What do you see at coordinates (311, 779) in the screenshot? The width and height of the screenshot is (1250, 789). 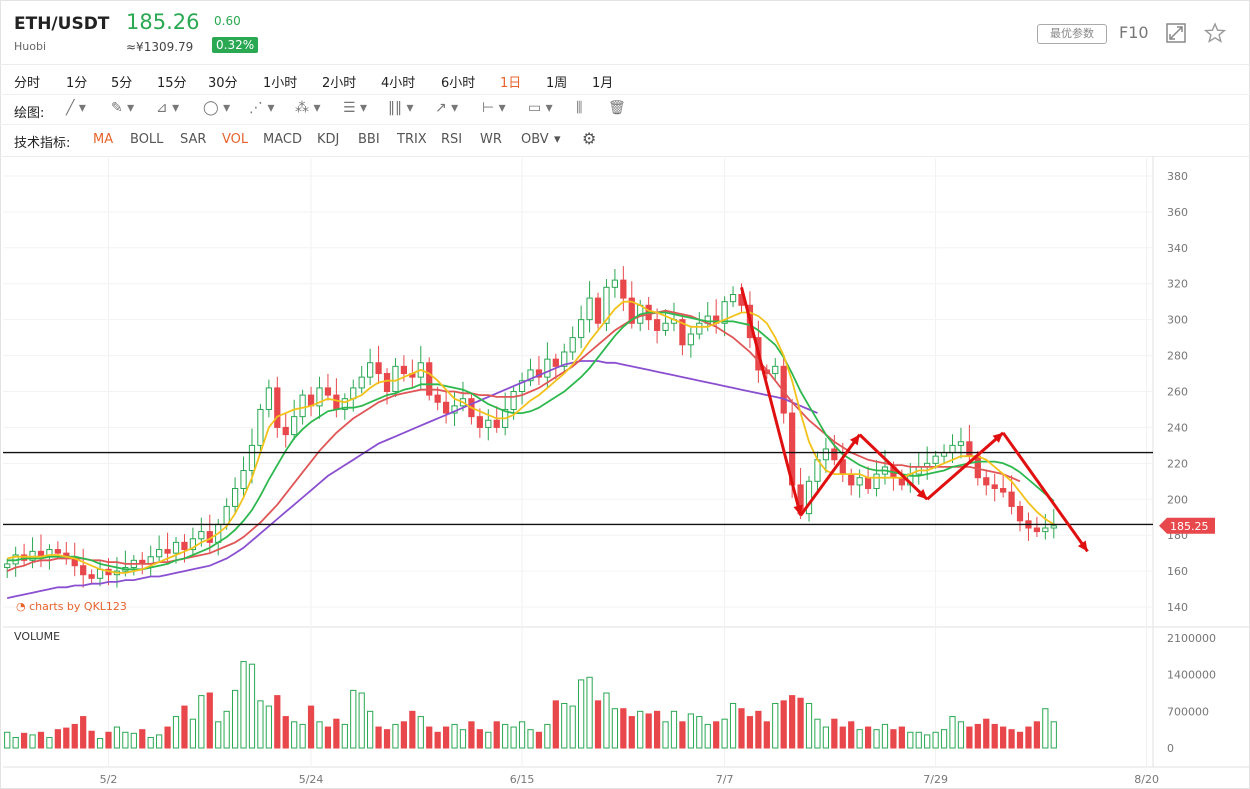 I see `x-tick-label: 5/24` at bounding box center [311, 779].